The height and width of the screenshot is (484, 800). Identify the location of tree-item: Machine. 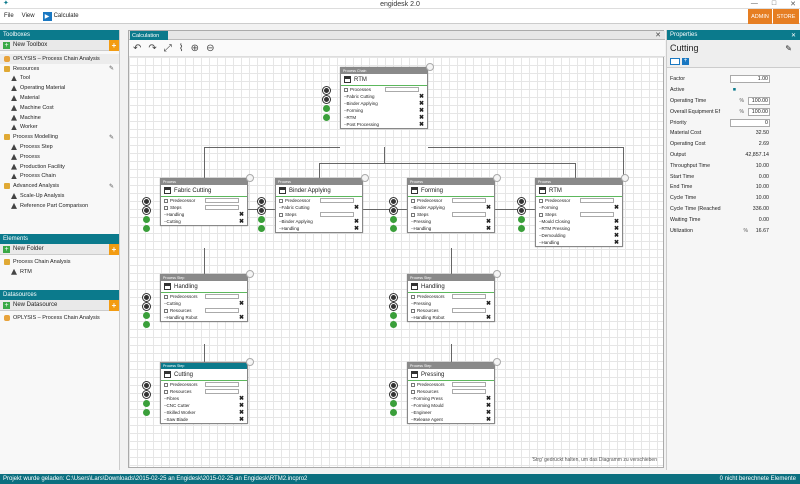
(59, 118).